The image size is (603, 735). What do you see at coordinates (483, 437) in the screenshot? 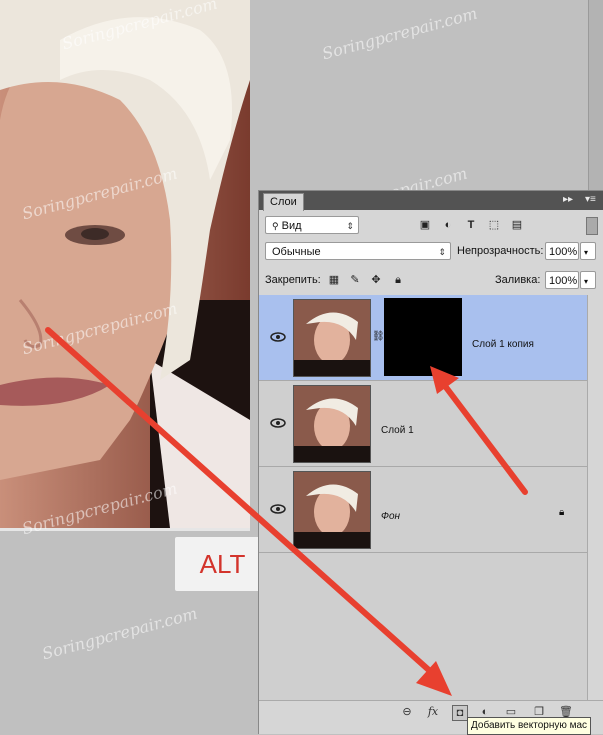
I see `arrow-to-layer-mask` at bounding box center [483, 437].